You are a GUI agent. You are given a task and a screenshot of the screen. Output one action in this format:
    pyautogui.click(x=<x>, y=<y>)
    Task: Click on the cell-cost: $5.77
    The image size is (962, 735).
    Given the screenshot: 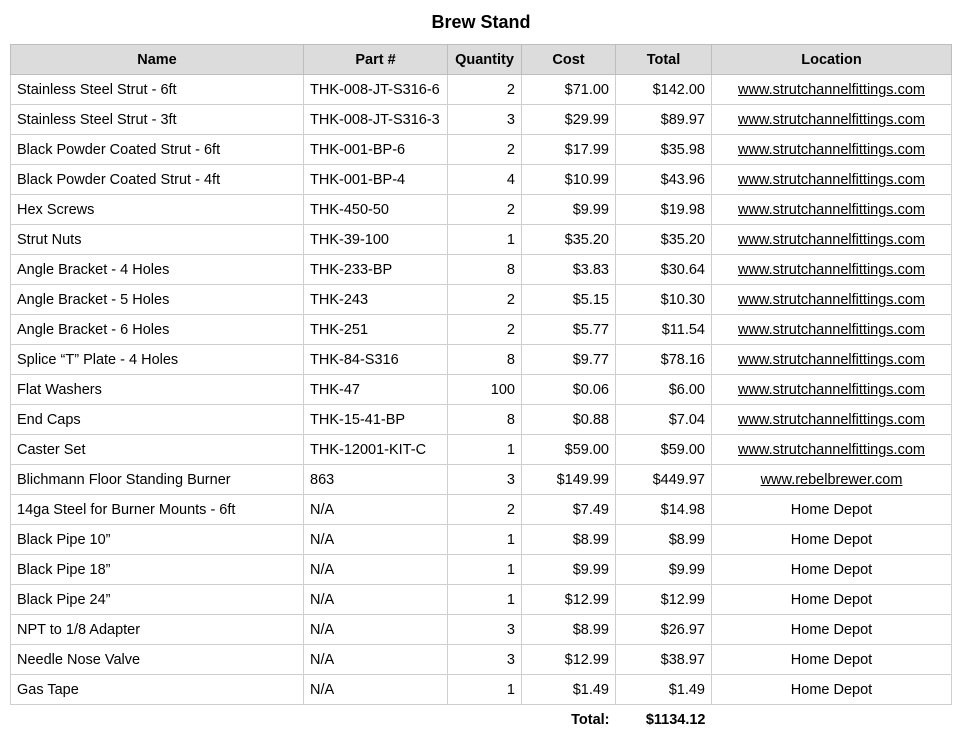 What is the action you would take?
    pyautogui.click(x=569, y=330)
    